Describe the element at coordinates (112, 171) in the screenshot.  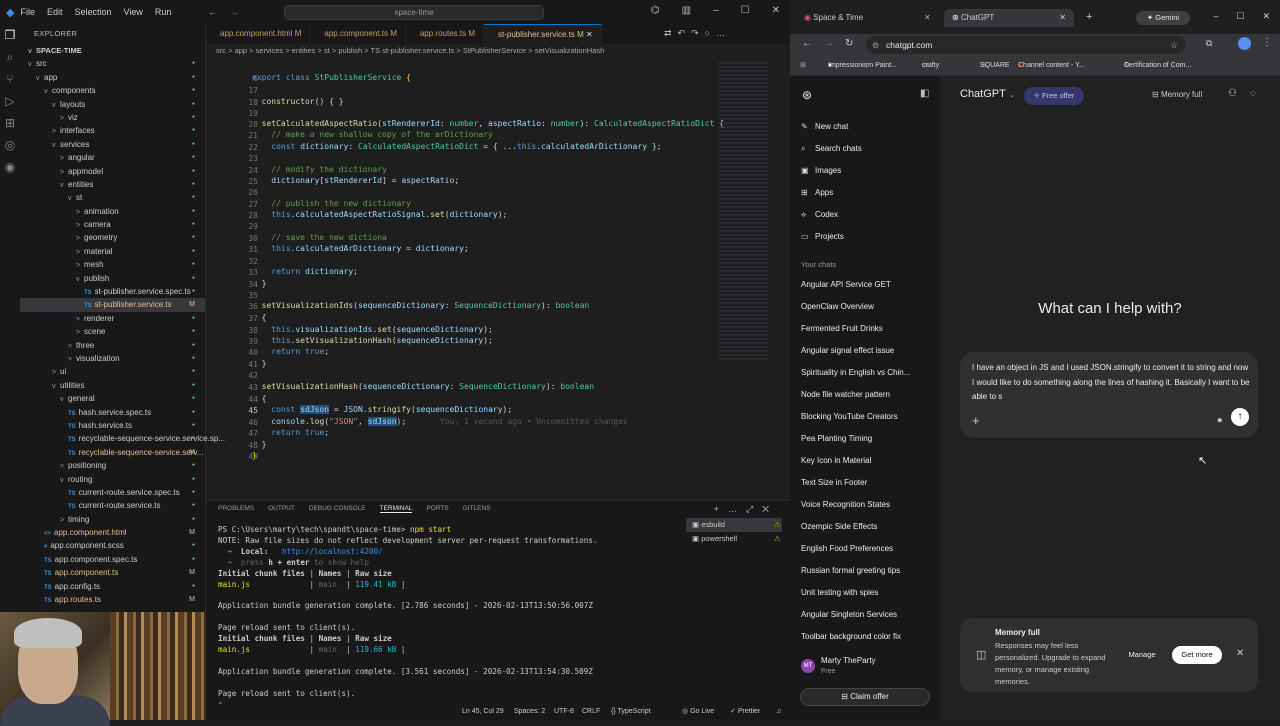
I see `folder-item: > appmodel ●` at that location.